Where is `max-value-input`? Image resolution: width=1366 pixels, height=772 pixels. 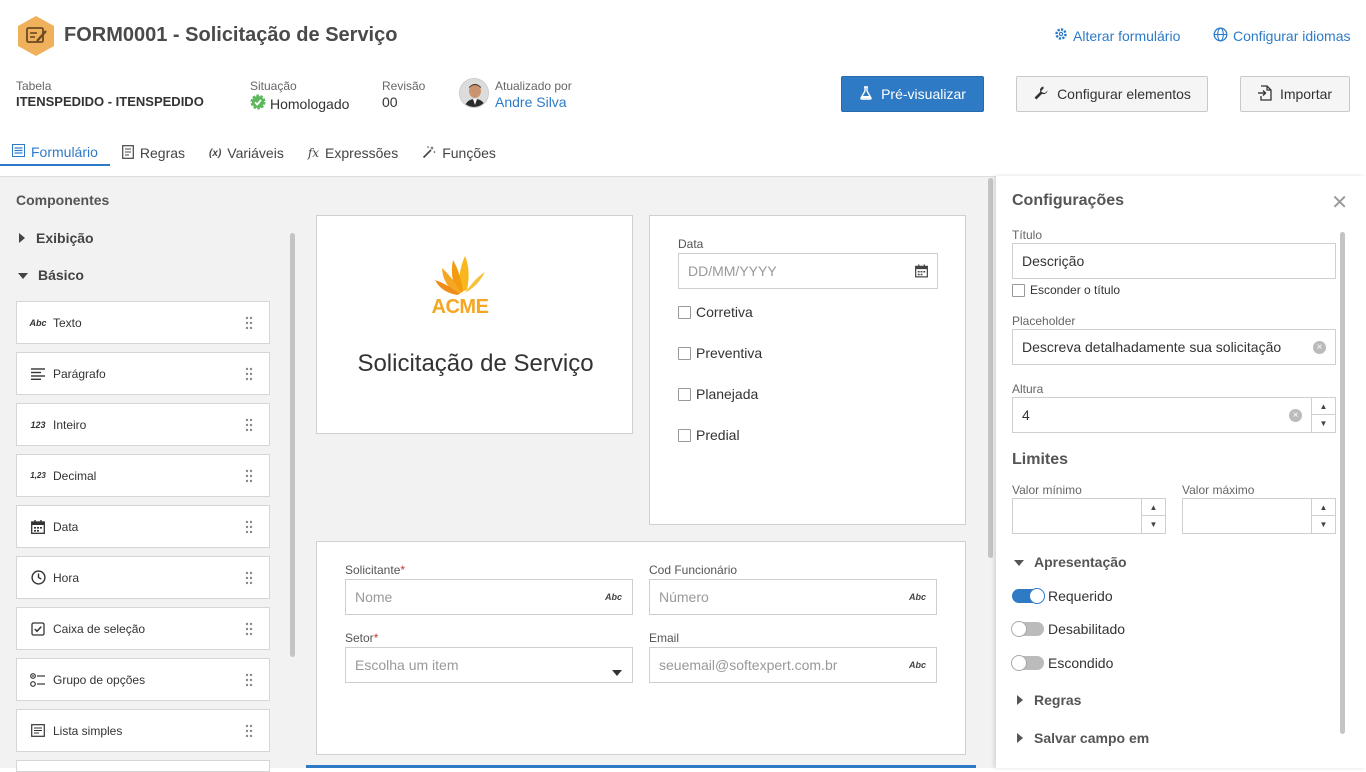 max-value-input is located at coordinates (1247, 516).